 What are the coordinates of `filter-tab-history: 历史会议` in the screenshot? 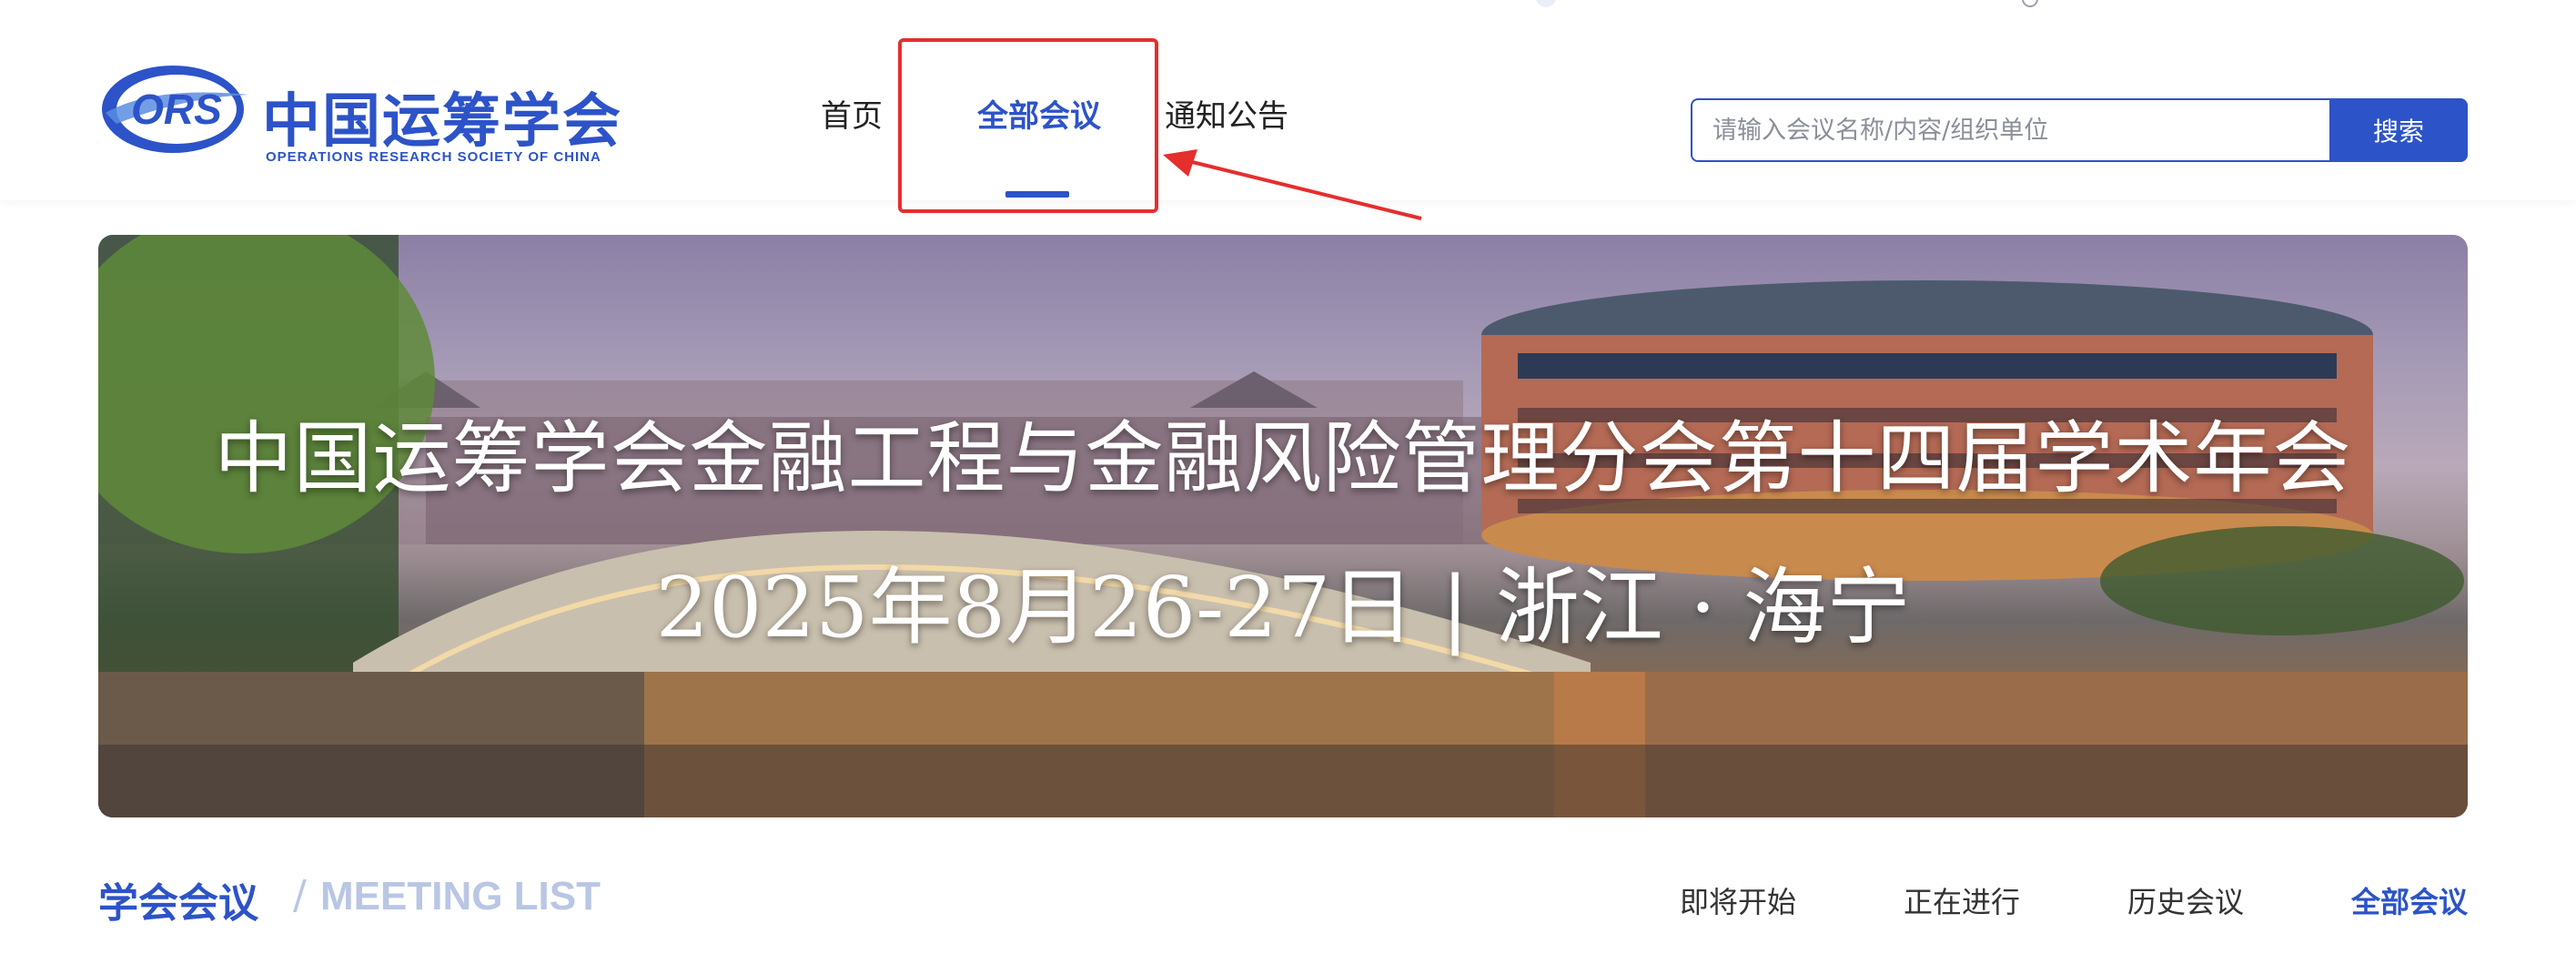 It's located at (2185, 900).